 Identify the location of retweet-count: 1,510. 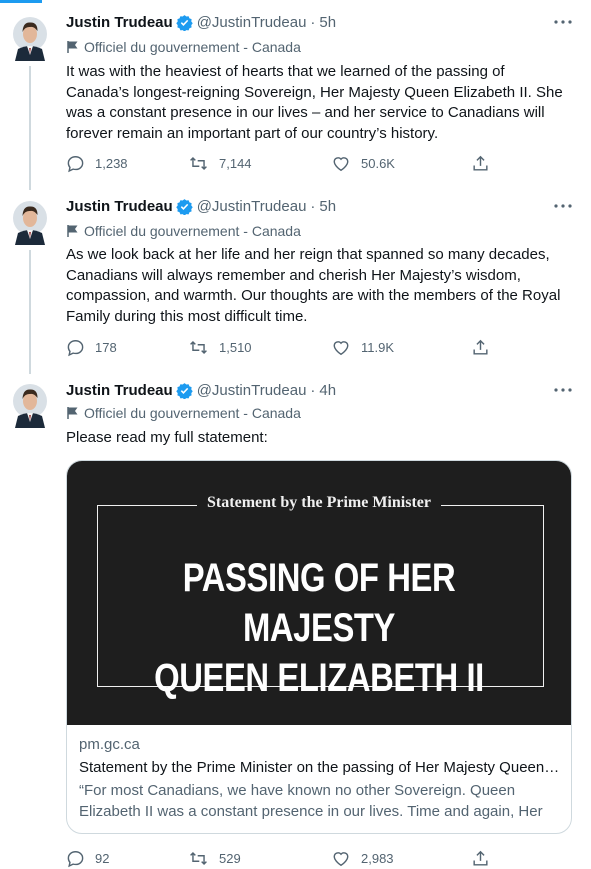
(235, 347).